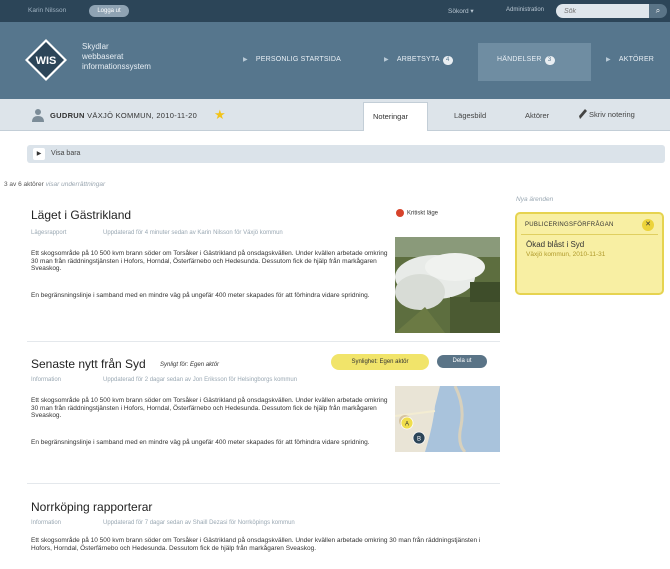 The image size is (670, 569). I want to click on star-icon: ★, so click(220, 115).